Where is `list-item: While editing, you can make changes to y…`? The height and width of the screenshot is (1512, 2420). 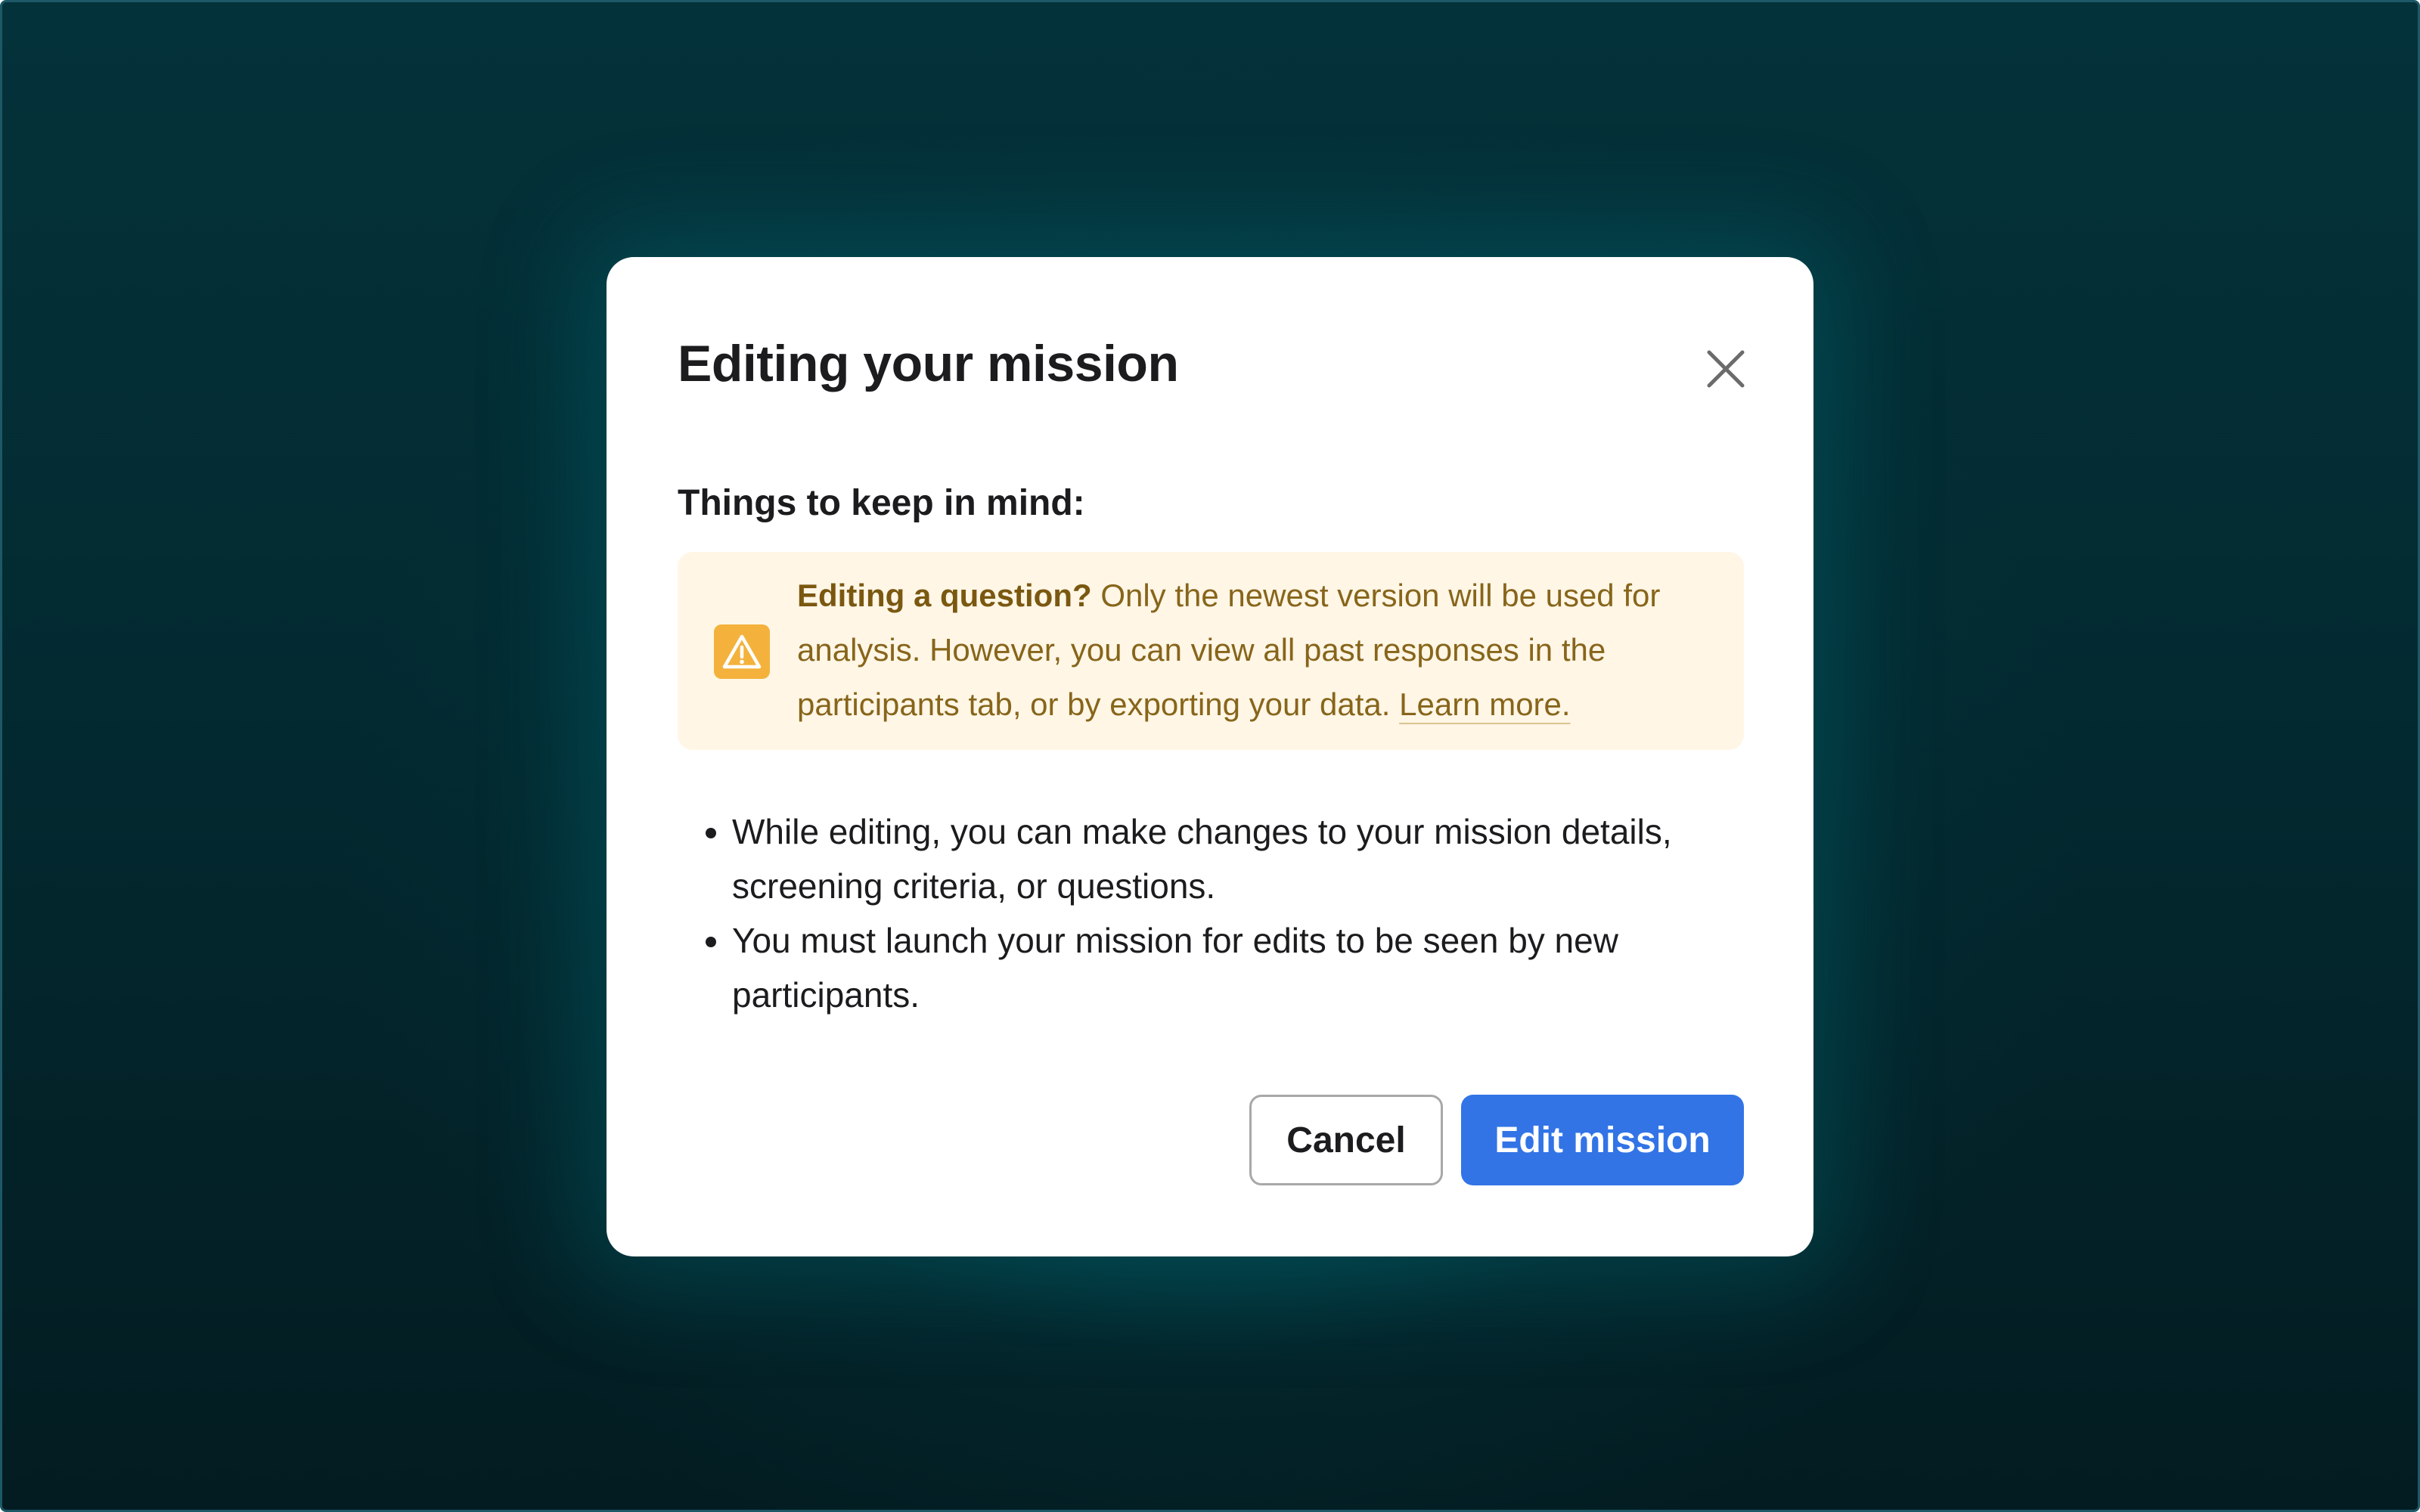
list-item: While editing, you can make changes to y… is located at coordinates (1238, 858).